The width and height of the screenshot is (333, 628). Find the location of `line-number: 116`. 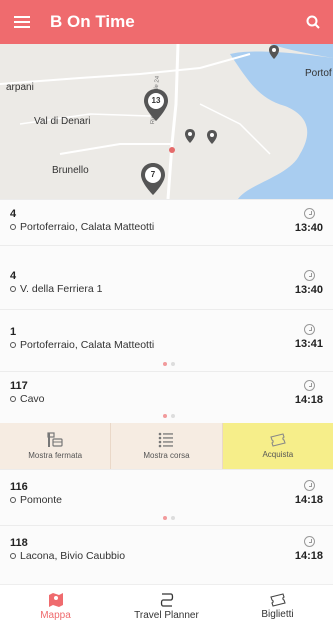

line-number: 116 is located at coordinates (19, 487).